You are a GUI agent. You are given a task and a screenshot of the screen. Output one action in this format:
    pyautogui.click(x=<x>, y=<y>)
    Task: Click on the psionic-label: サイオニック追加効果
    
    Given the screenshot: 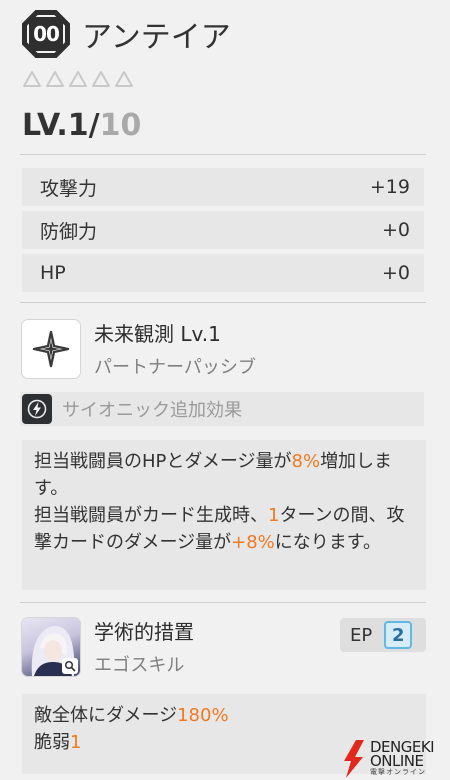 What is the action you would take?
    pyautogui.click(x=152, y=410)
    